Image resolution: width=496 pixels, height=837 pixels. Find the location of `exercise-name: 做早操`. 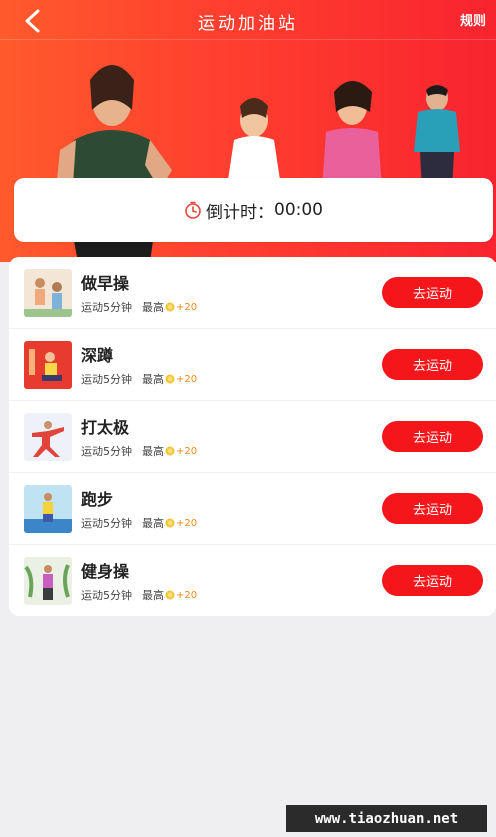

exercise-name: 做早操 is located at coordinates (105, 283).